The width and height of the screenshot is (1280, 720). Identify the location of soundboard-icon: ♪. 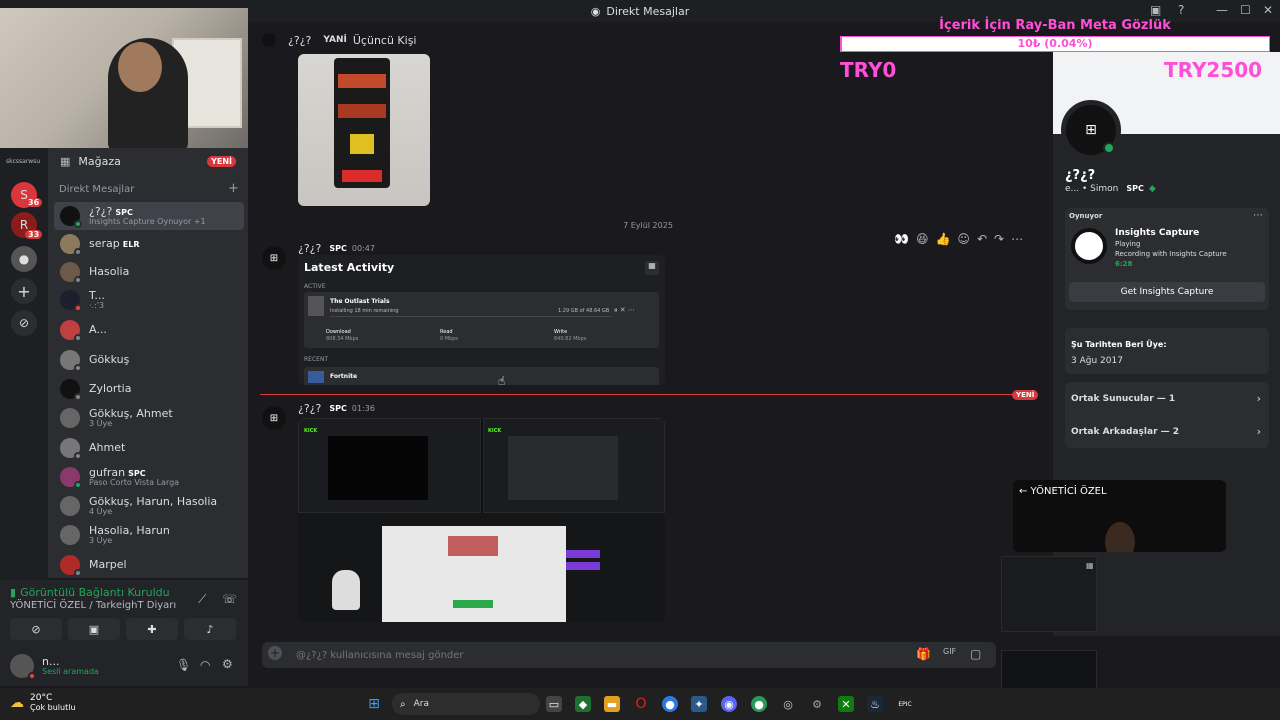
(210, 629).